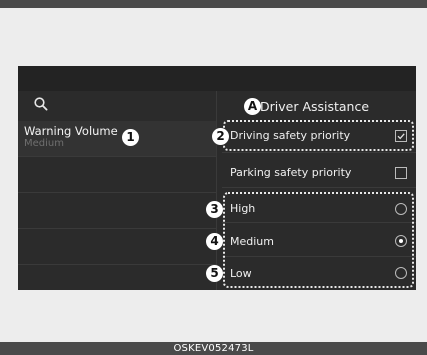  What do you see at coordinates (401, 173) in the screenshot?
I see `checkbox-parking-safety` at bounding box center [401, 173].